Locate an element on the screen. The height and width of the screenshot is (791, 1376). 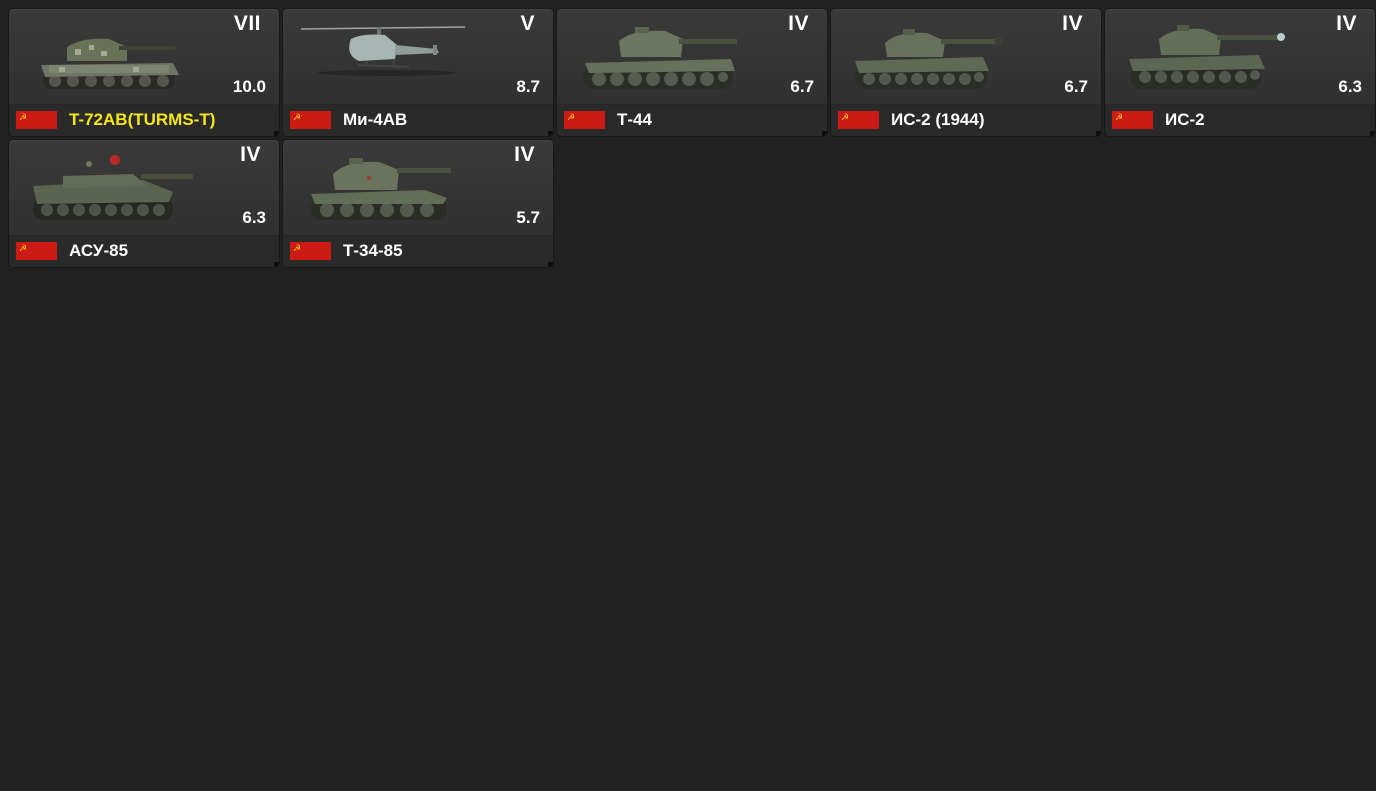
battle-rating: 5.7 is located at coordinates (528, 217).